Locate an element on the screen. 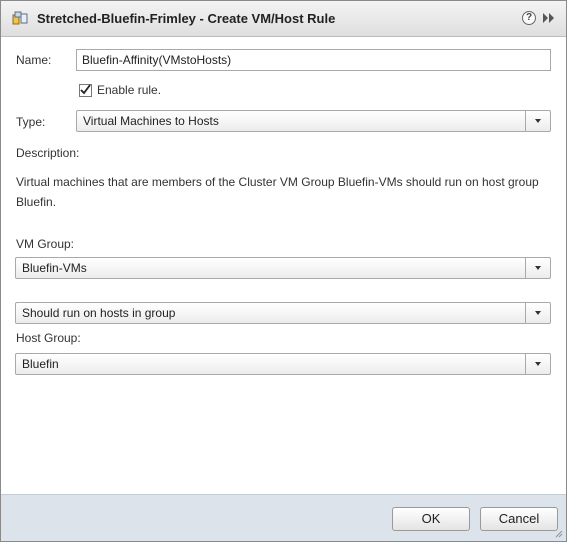  cancel-button: Cancel is located at coordinates (519, 519).